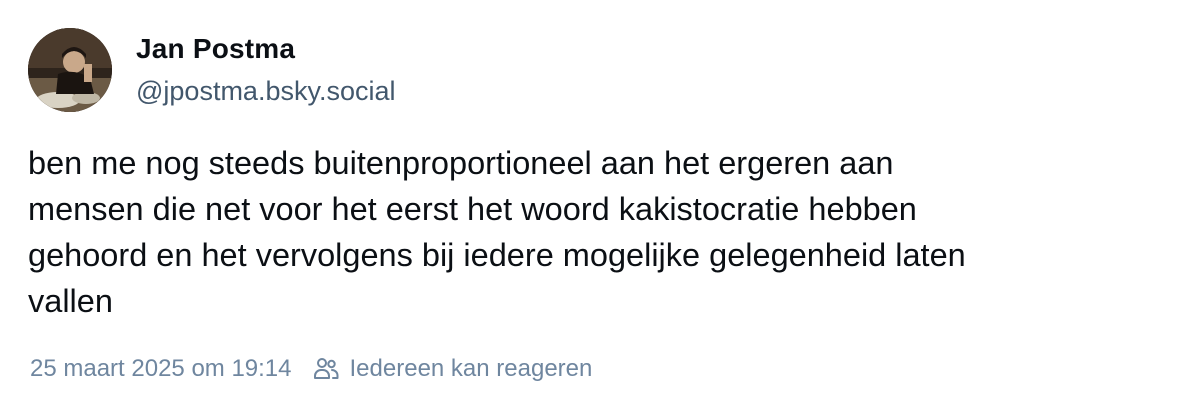 The height and width of the screenshot is (402, 1184). I want to click on people-icon, so click(326, 369).